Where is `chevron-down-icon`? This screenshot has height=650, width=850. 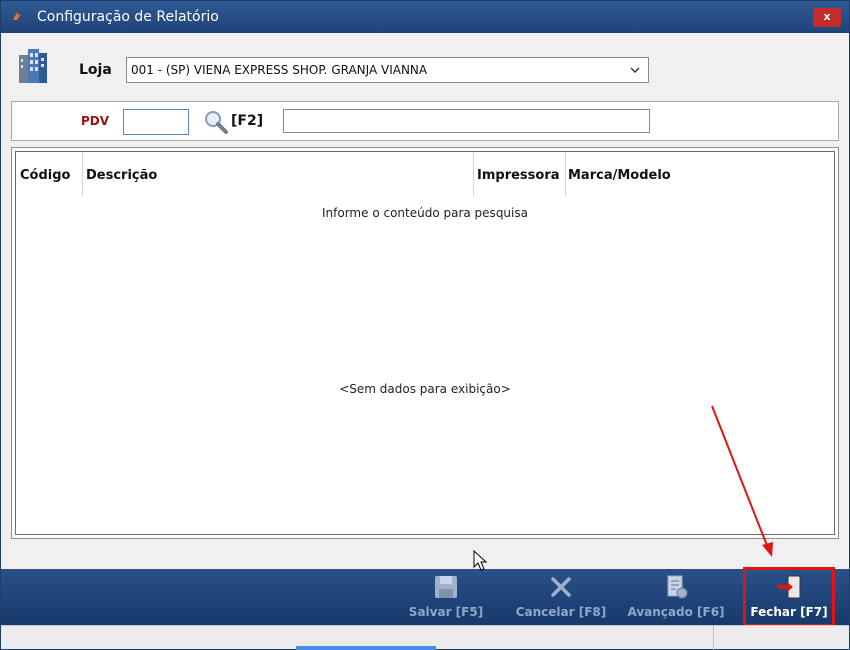 chevron-down-icon is located at coordinates (635, 70).